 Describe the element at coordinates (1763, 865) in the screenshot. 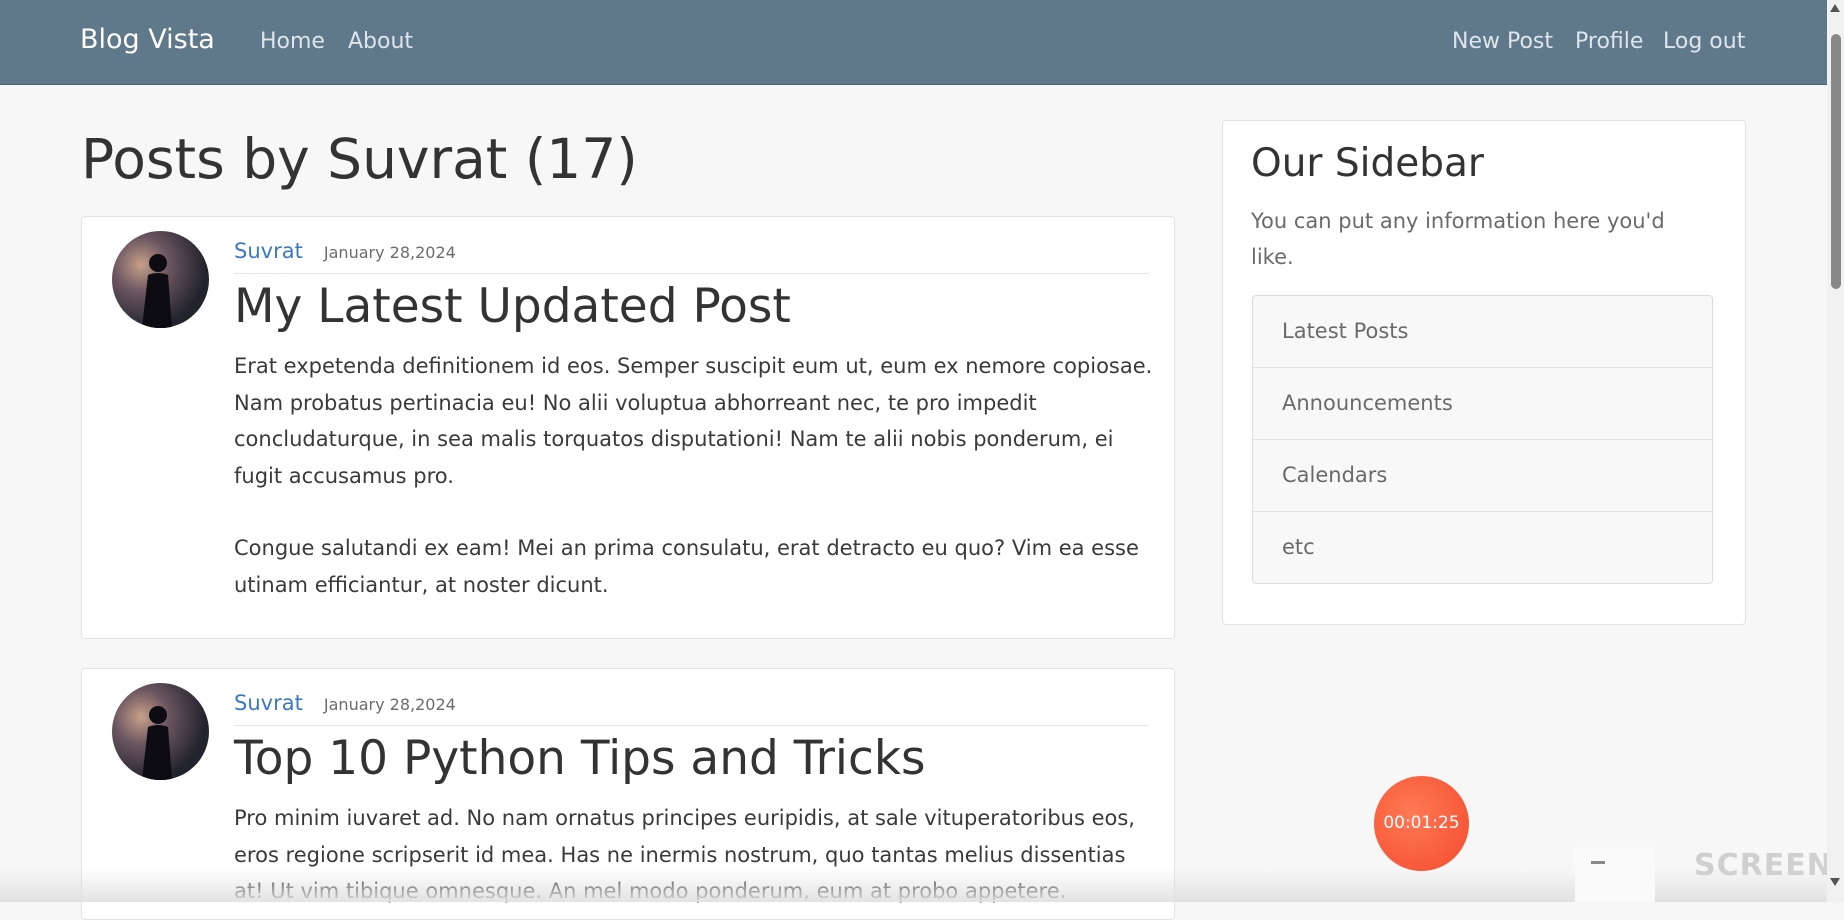

I see `recorder-watermark: SCREEN` at that location.